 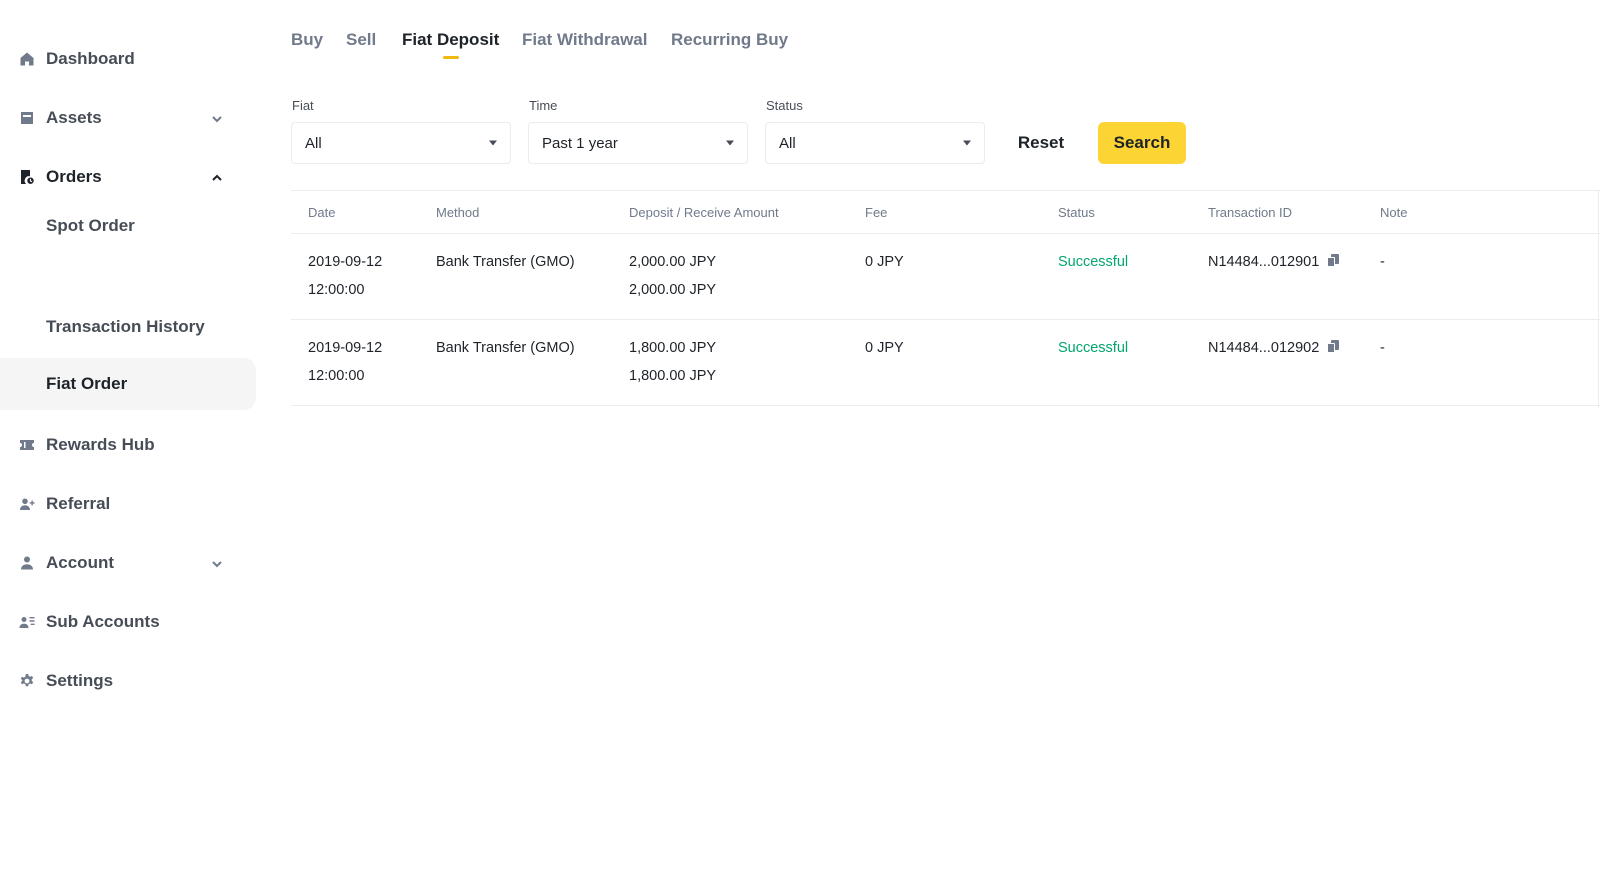 What do you see at coordinates (27, 563) in the screenshot?
I see `user-icon` at bounding box center [27, 563].